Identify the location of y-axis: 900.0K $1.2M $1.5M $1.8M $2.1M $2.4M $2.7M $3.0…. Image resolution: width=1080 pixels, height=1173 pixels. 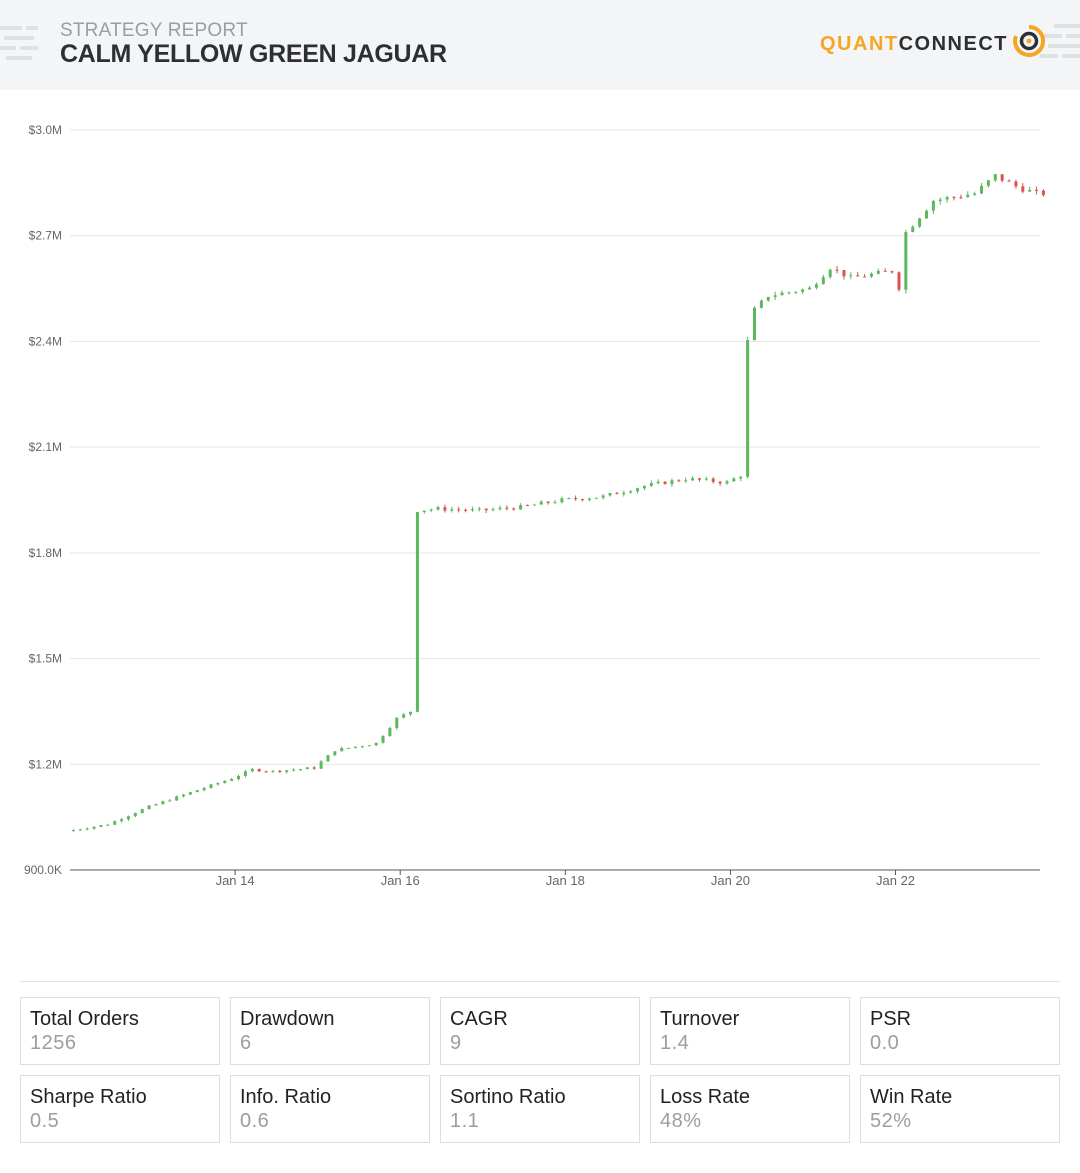
(43, 500).